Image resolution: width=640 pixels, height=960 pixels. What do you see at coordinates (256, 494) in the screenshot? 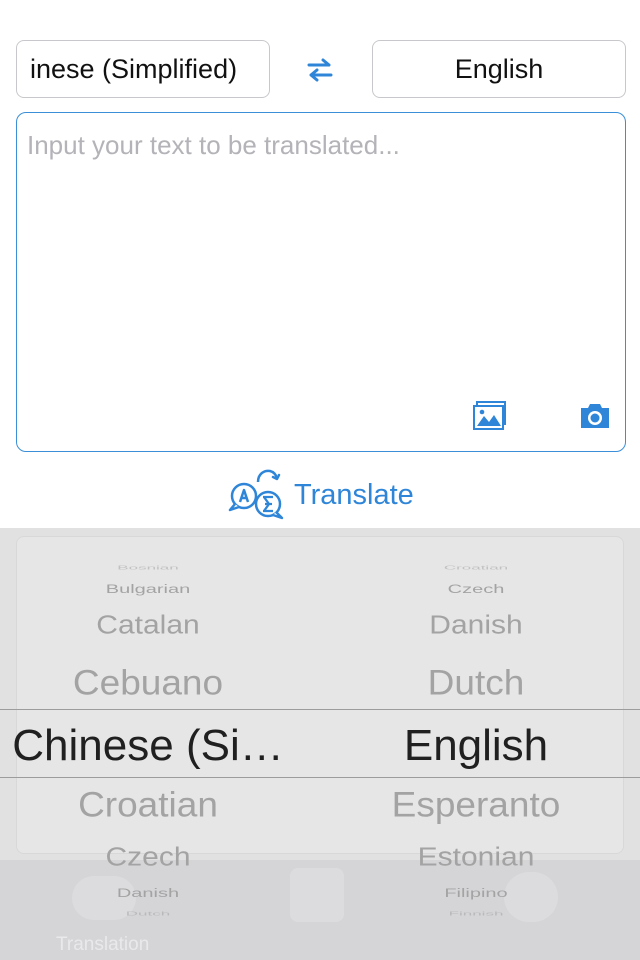
I see `translate-bubbles-icon` at bounding box center [256, 494].